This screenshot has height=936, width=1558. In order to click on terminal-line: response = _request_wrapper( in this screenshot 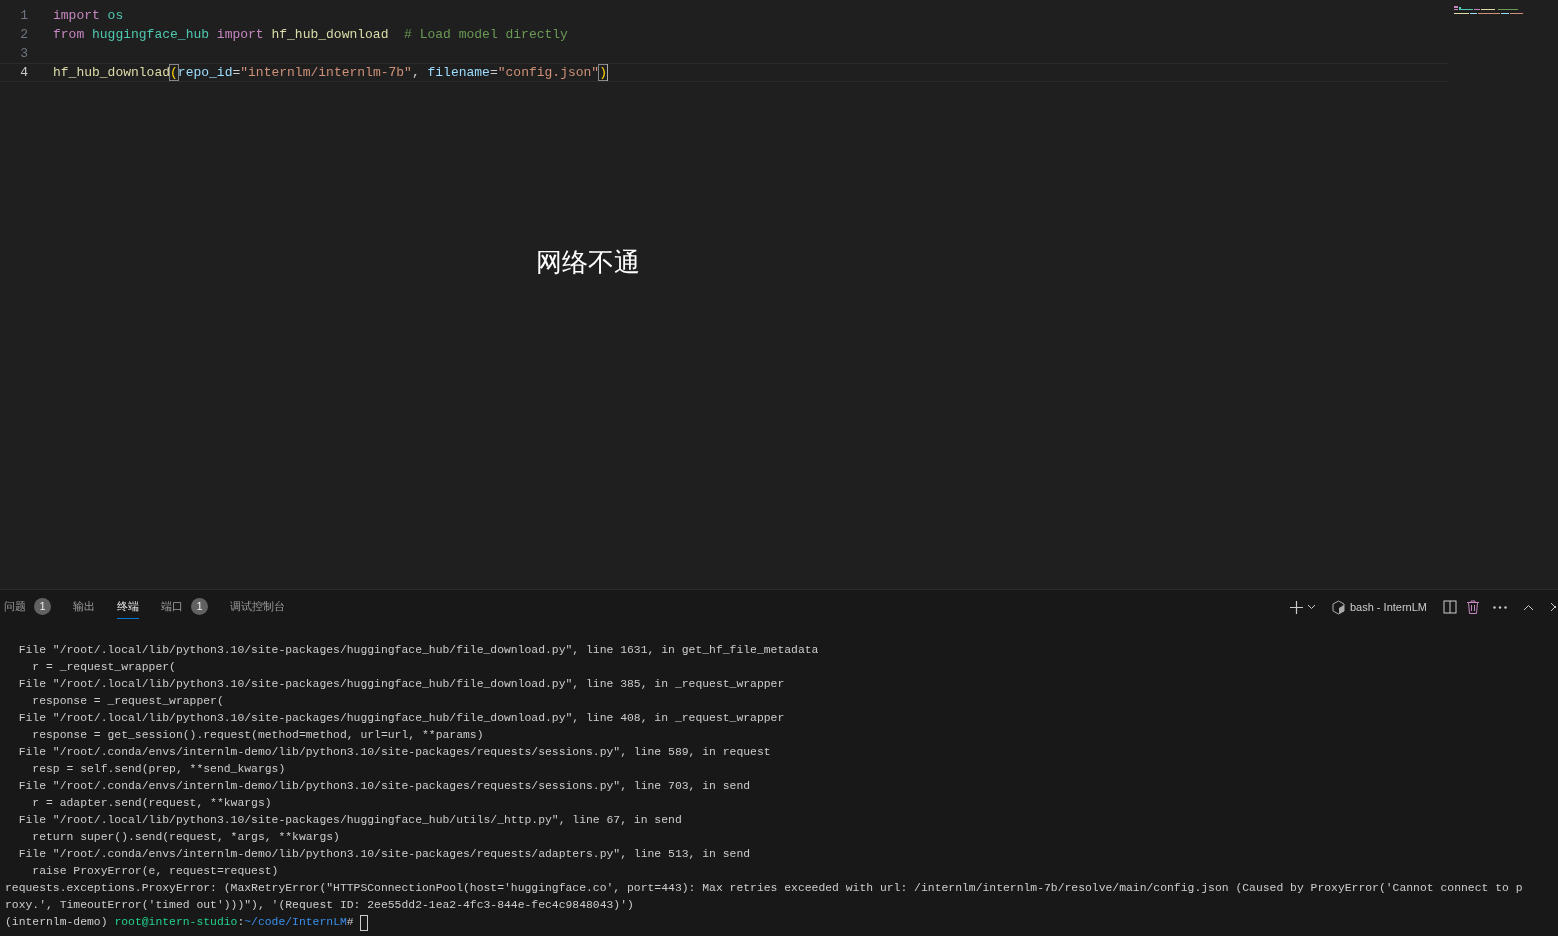, I will do `click(127, 701)`.